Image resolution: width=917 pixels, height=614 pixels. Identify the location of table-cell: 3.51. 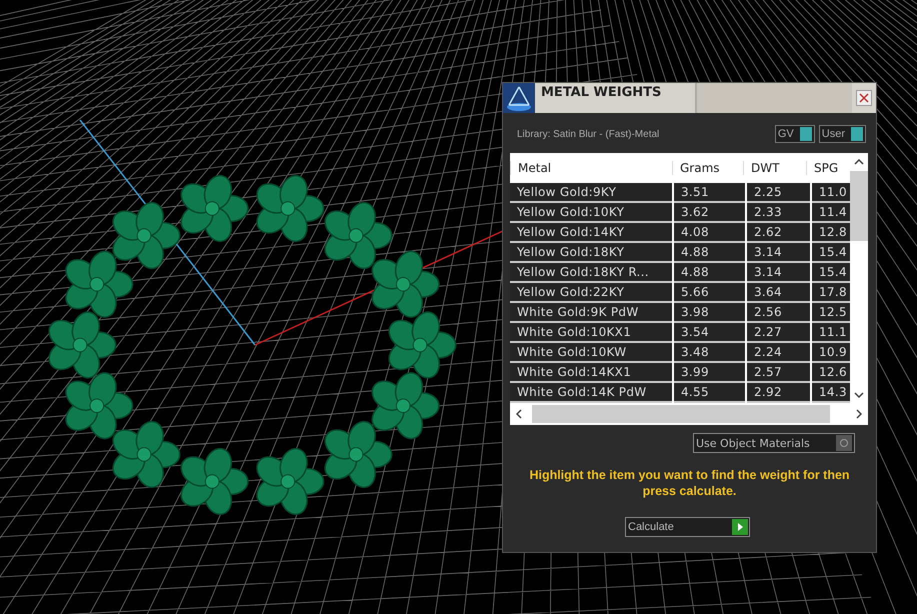
(709, 193).